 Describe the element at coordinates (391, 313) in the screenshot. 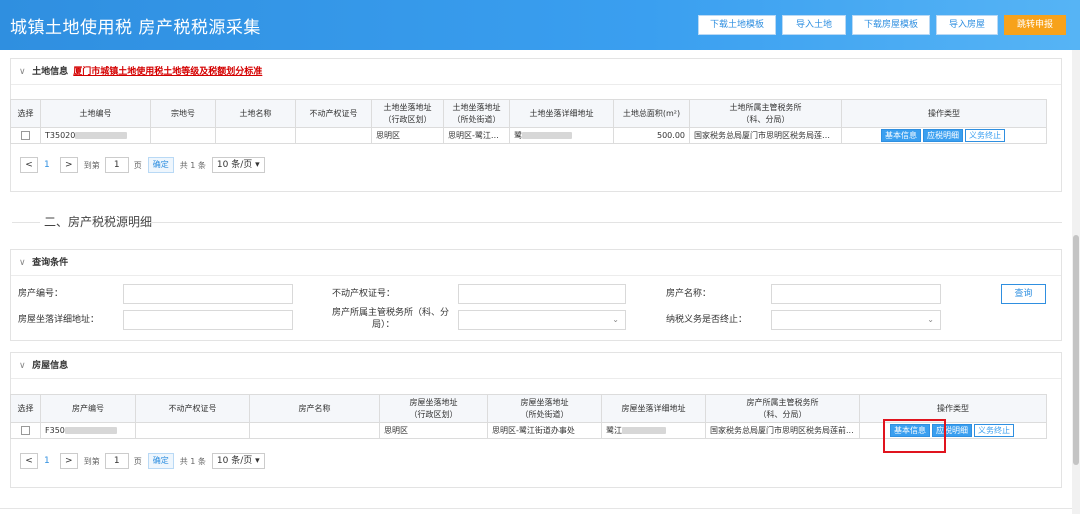

I see `tax-office-label-line1: 房产所属主管税务所（科、分` at that location.